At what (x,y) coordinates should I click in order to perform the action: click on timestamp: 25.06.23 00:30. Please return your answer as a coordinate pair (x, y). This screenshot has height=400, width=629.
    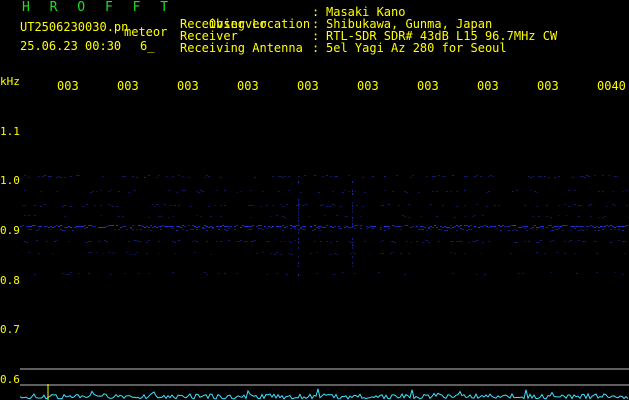
    Looking at the image, I should click on (71, 46).